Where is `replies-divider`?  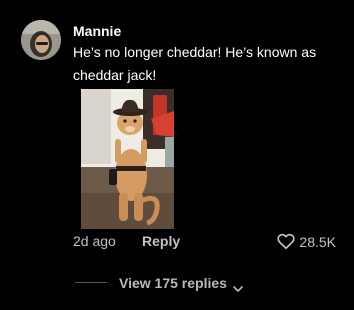
replies-divider is located at coordinates (91, 282).